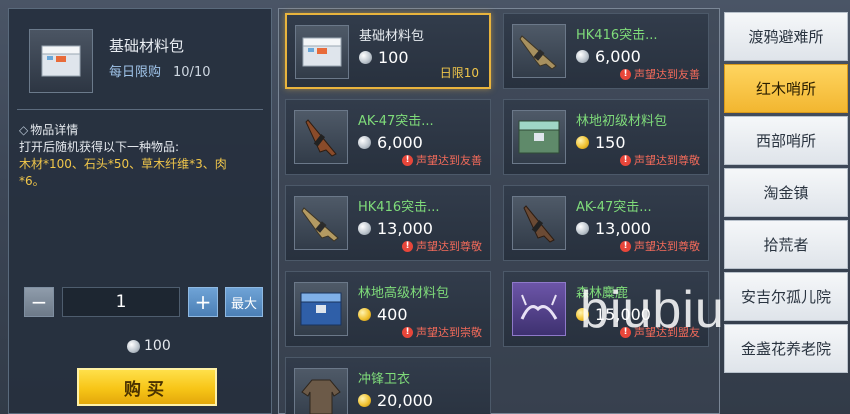  Describe the element at coordinates (393, 57) in the screenshot. I see `item-price-value: 100` at that location.